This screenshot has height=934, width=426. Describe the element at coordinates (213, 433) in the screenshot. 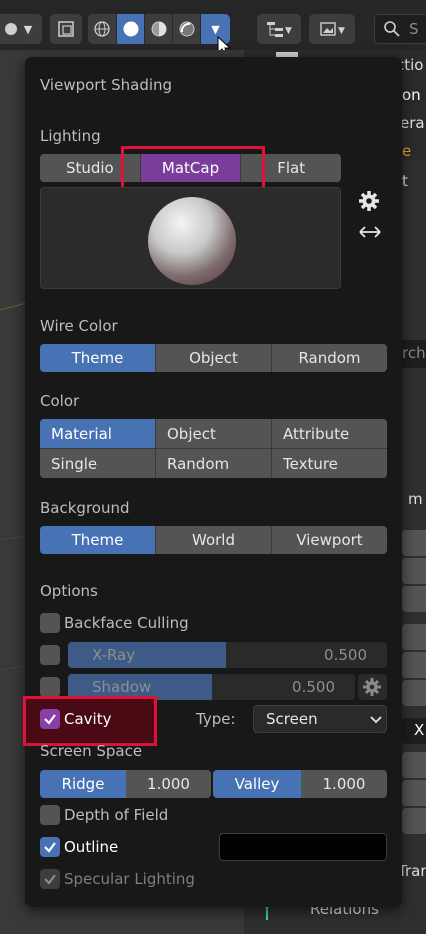

I see `color-object-button: Object` at that location.